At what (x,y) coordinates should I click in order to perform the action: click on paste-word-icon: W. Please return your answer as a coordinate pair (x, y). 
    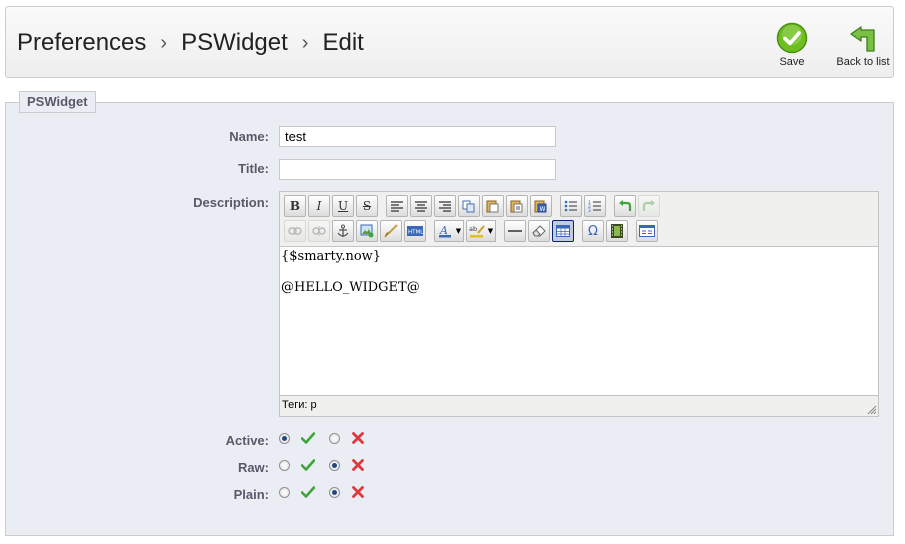
    Looking at the image, I should click on (541, 206).